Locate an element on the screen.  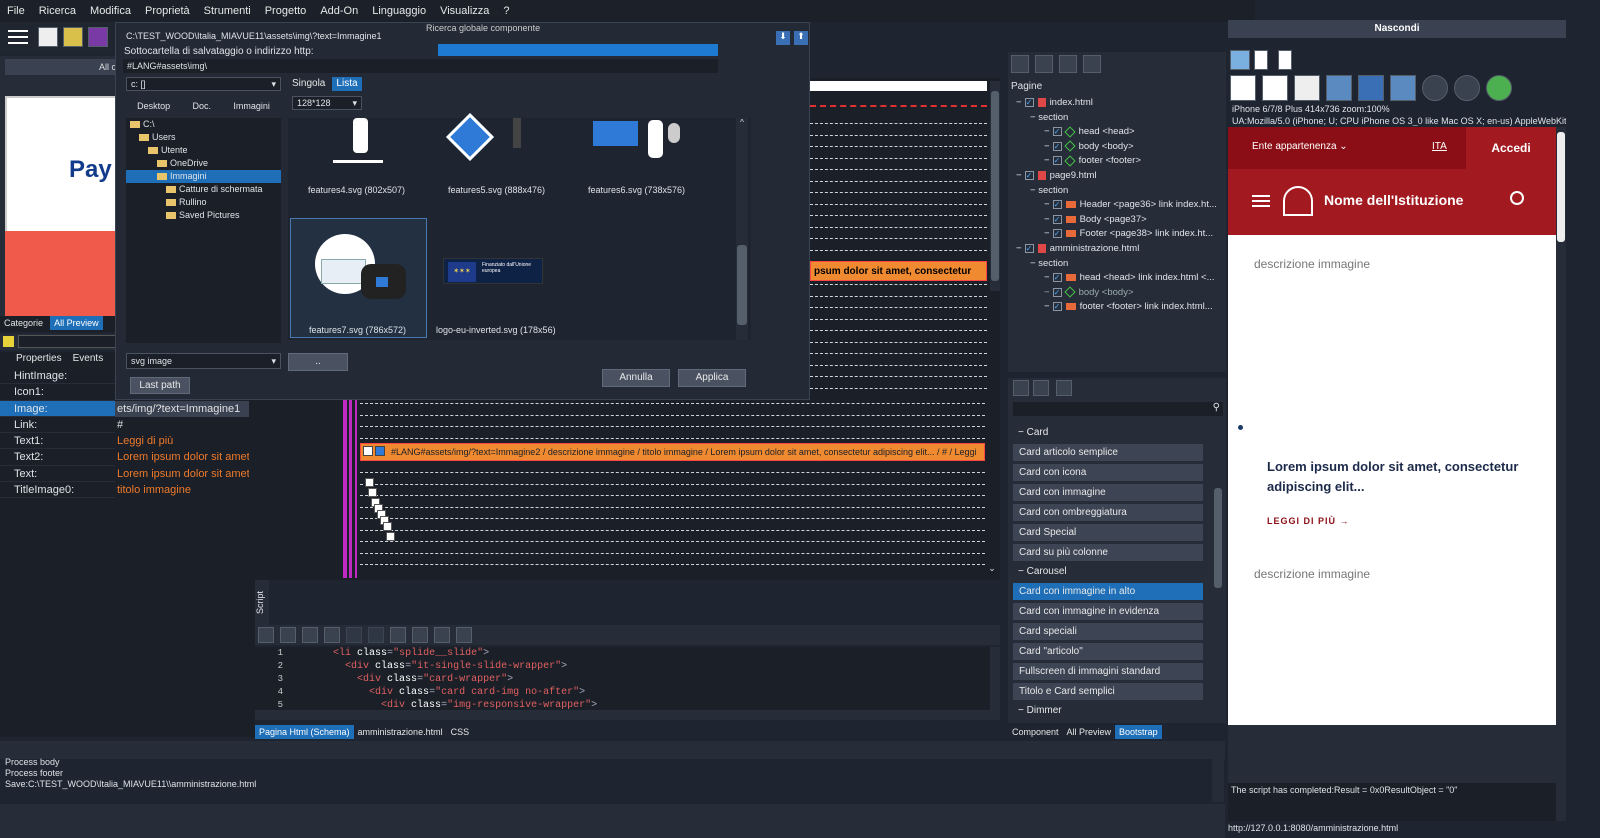
component-item: Card con icona is located at coordinates (1108, 472).